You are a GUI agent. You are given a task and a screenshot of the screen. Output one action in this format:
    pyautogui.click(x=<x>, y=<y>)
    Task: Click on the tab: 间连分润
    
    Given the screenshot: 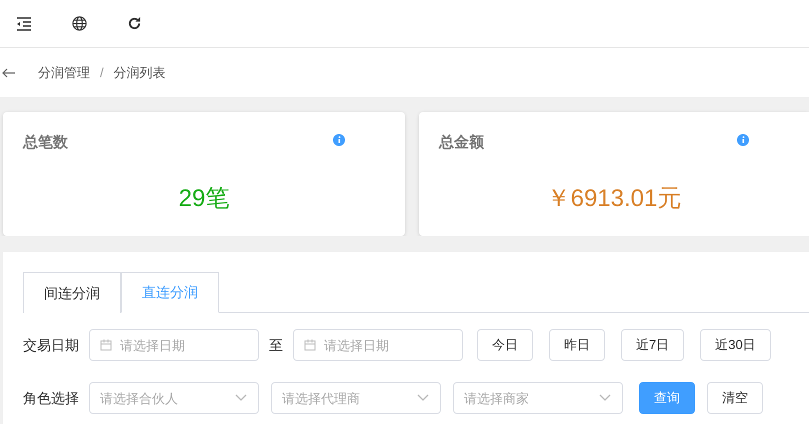 What is the action you would take?
    pyautogui.click(x=72, y=292)
    